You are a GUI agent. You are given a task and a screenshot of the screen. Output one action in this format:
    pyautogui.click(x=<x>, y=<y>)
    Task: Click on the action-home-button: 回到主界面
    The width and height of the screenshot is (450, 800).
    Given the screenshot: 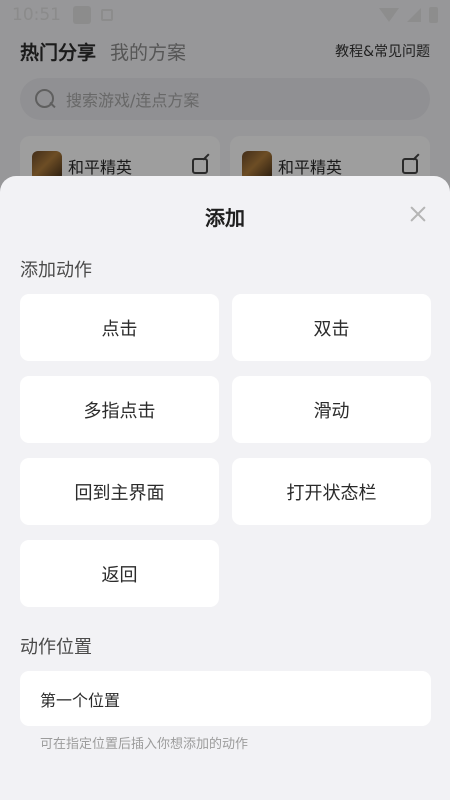 What is the action you would take?
    pyautogui.click(x=119, y=491)
    